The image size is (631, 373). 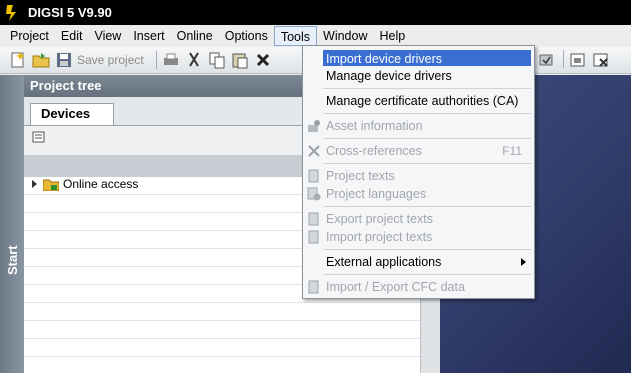 What do you see at coordinates (72, 36) in the screenshot?
I see `menu-edit: Edit` at bounding box center [72, 36].